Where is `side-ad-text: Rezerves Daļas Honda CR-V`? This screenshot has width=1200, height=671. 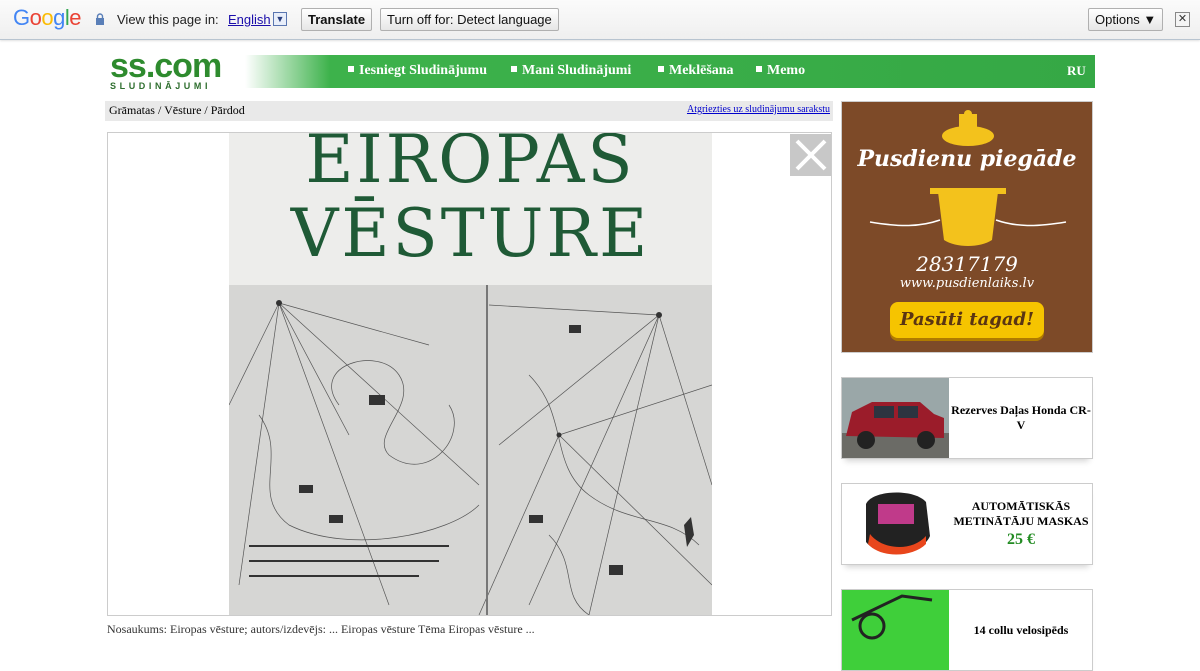 side-ad-text: Rezerves Daļas Honda CR-V is located at coordinates (1021, 417).